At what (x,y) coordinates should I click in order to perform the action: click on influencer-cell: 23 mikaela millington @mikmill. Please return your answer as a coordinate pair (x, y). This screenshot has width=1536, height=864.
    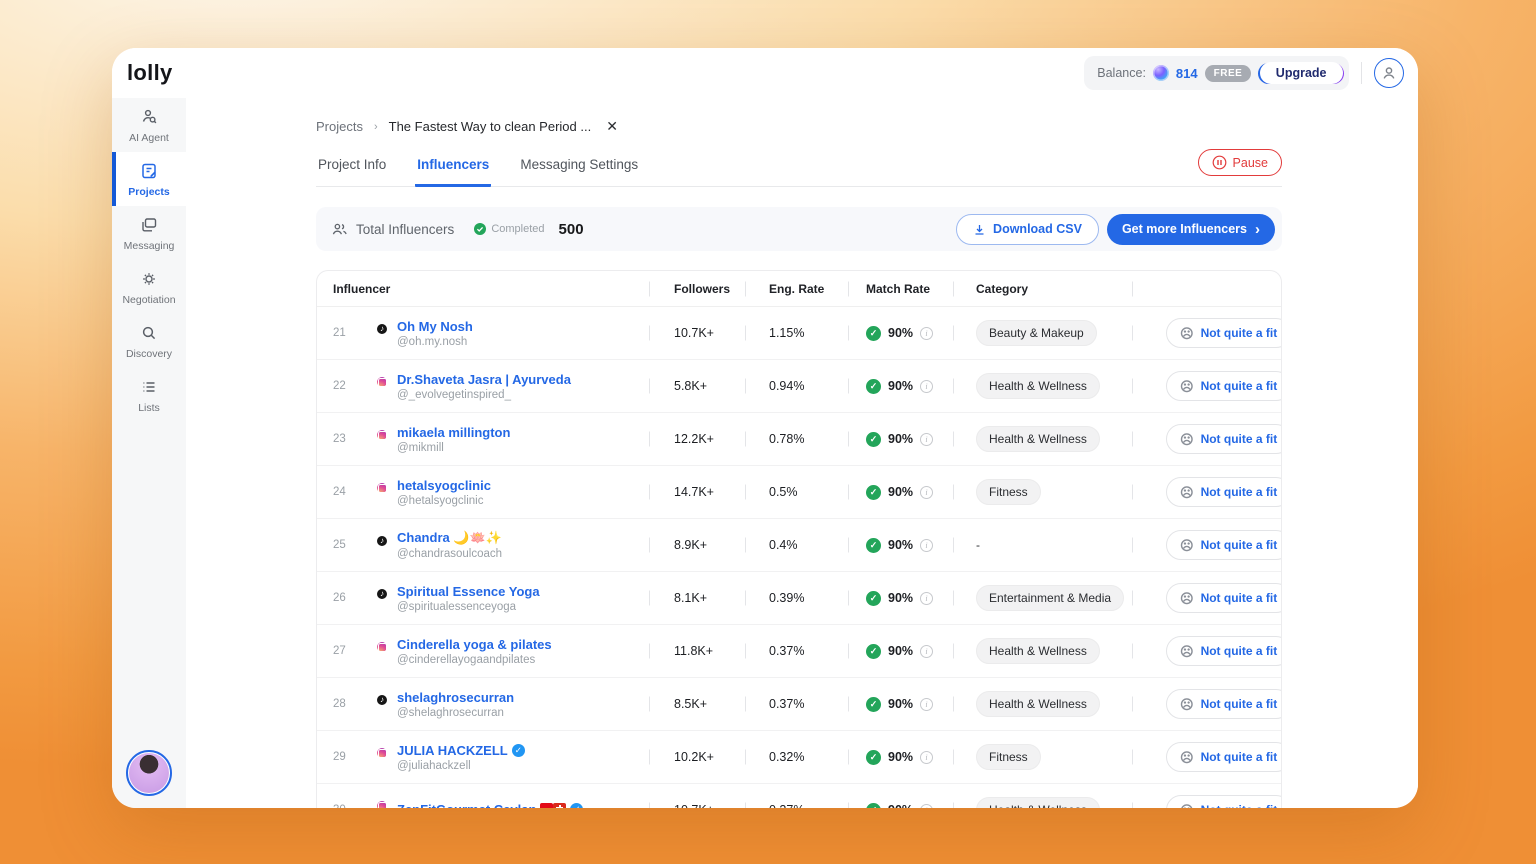
    Looking at the image, I should click on (483, 439).